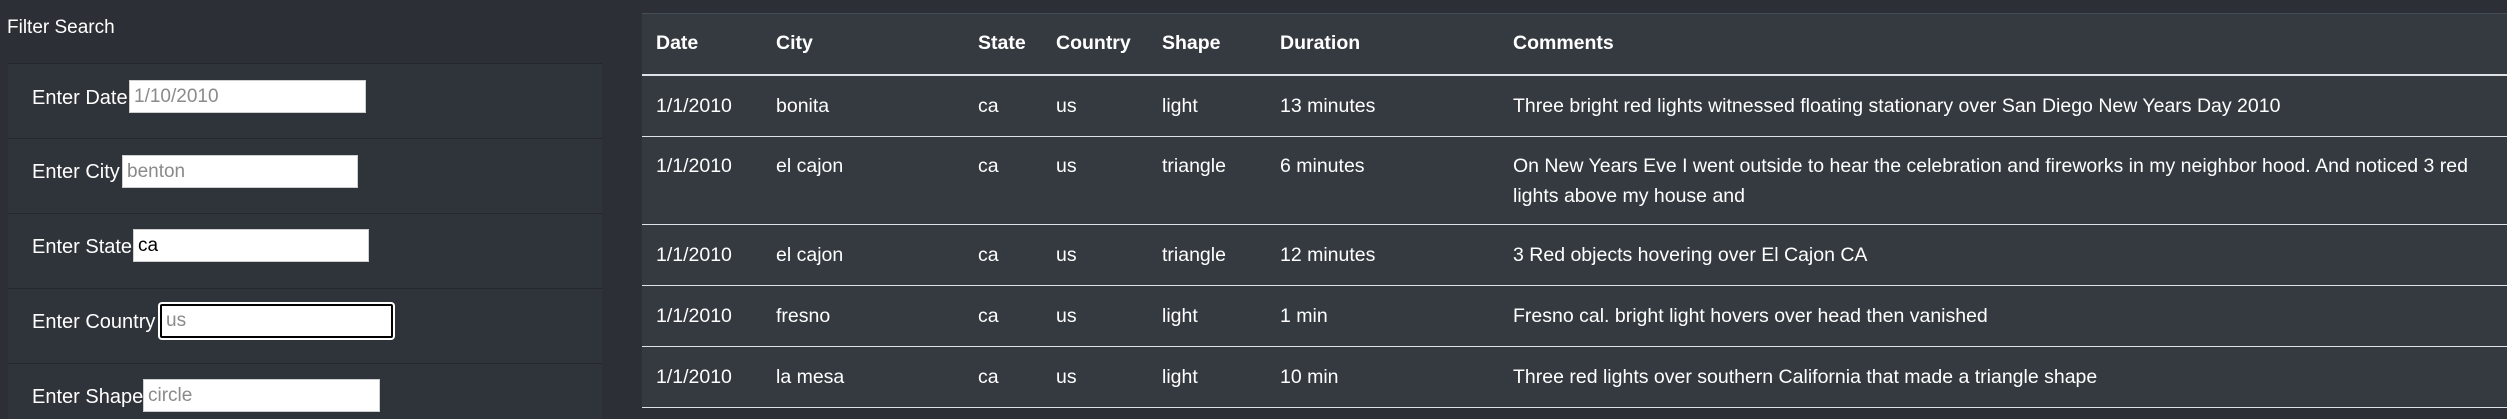  Describe the element at coordinates (261, 395) in the screenshot. I see `shape-input` at that location.